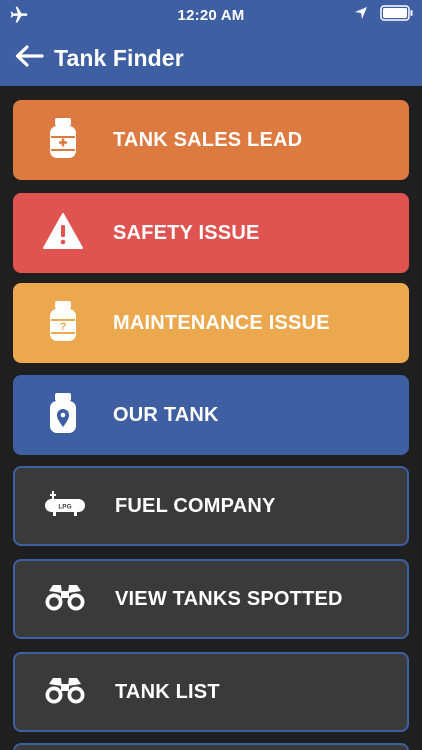  Describe the element at coordinates (119, 57) in the screenshot. I see `page-title: Tank Finder` at that location.